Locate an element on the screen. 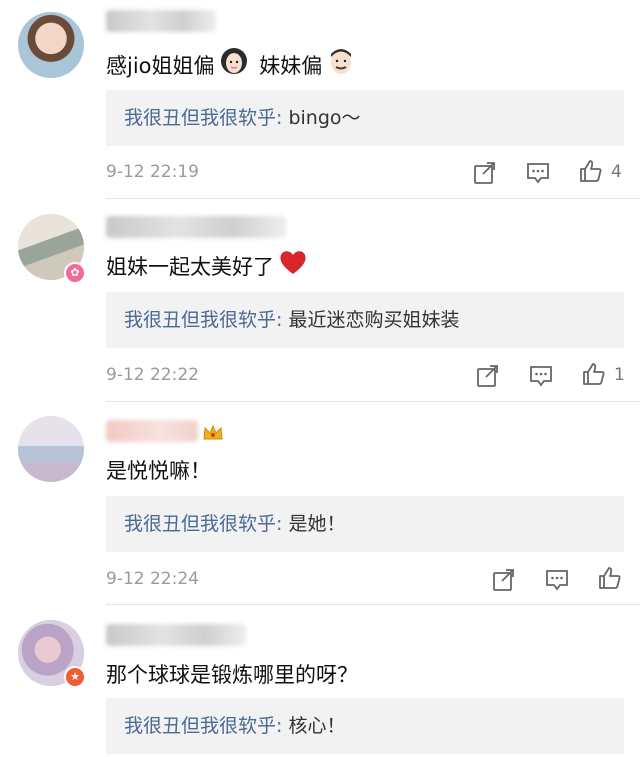  comment-text: 姐妹一起太美好了 is located at coordinates (209, 267).